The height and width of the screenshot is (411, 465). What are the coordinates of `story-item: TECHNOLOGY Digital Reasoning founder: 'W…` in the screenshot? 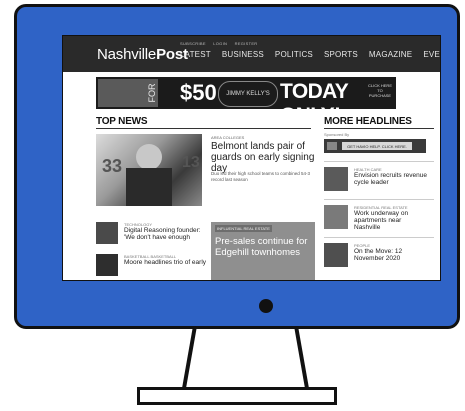 It's located at (151, 234).